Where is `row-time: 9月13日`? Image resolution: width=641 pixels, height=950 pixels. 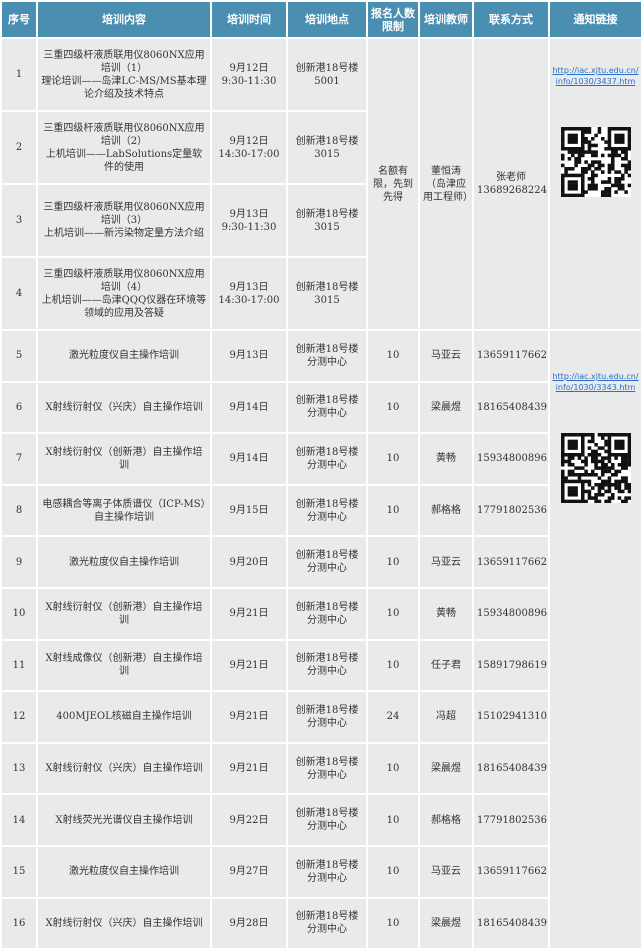 row-time: 9月13日 is located at coordinates (249, 356).